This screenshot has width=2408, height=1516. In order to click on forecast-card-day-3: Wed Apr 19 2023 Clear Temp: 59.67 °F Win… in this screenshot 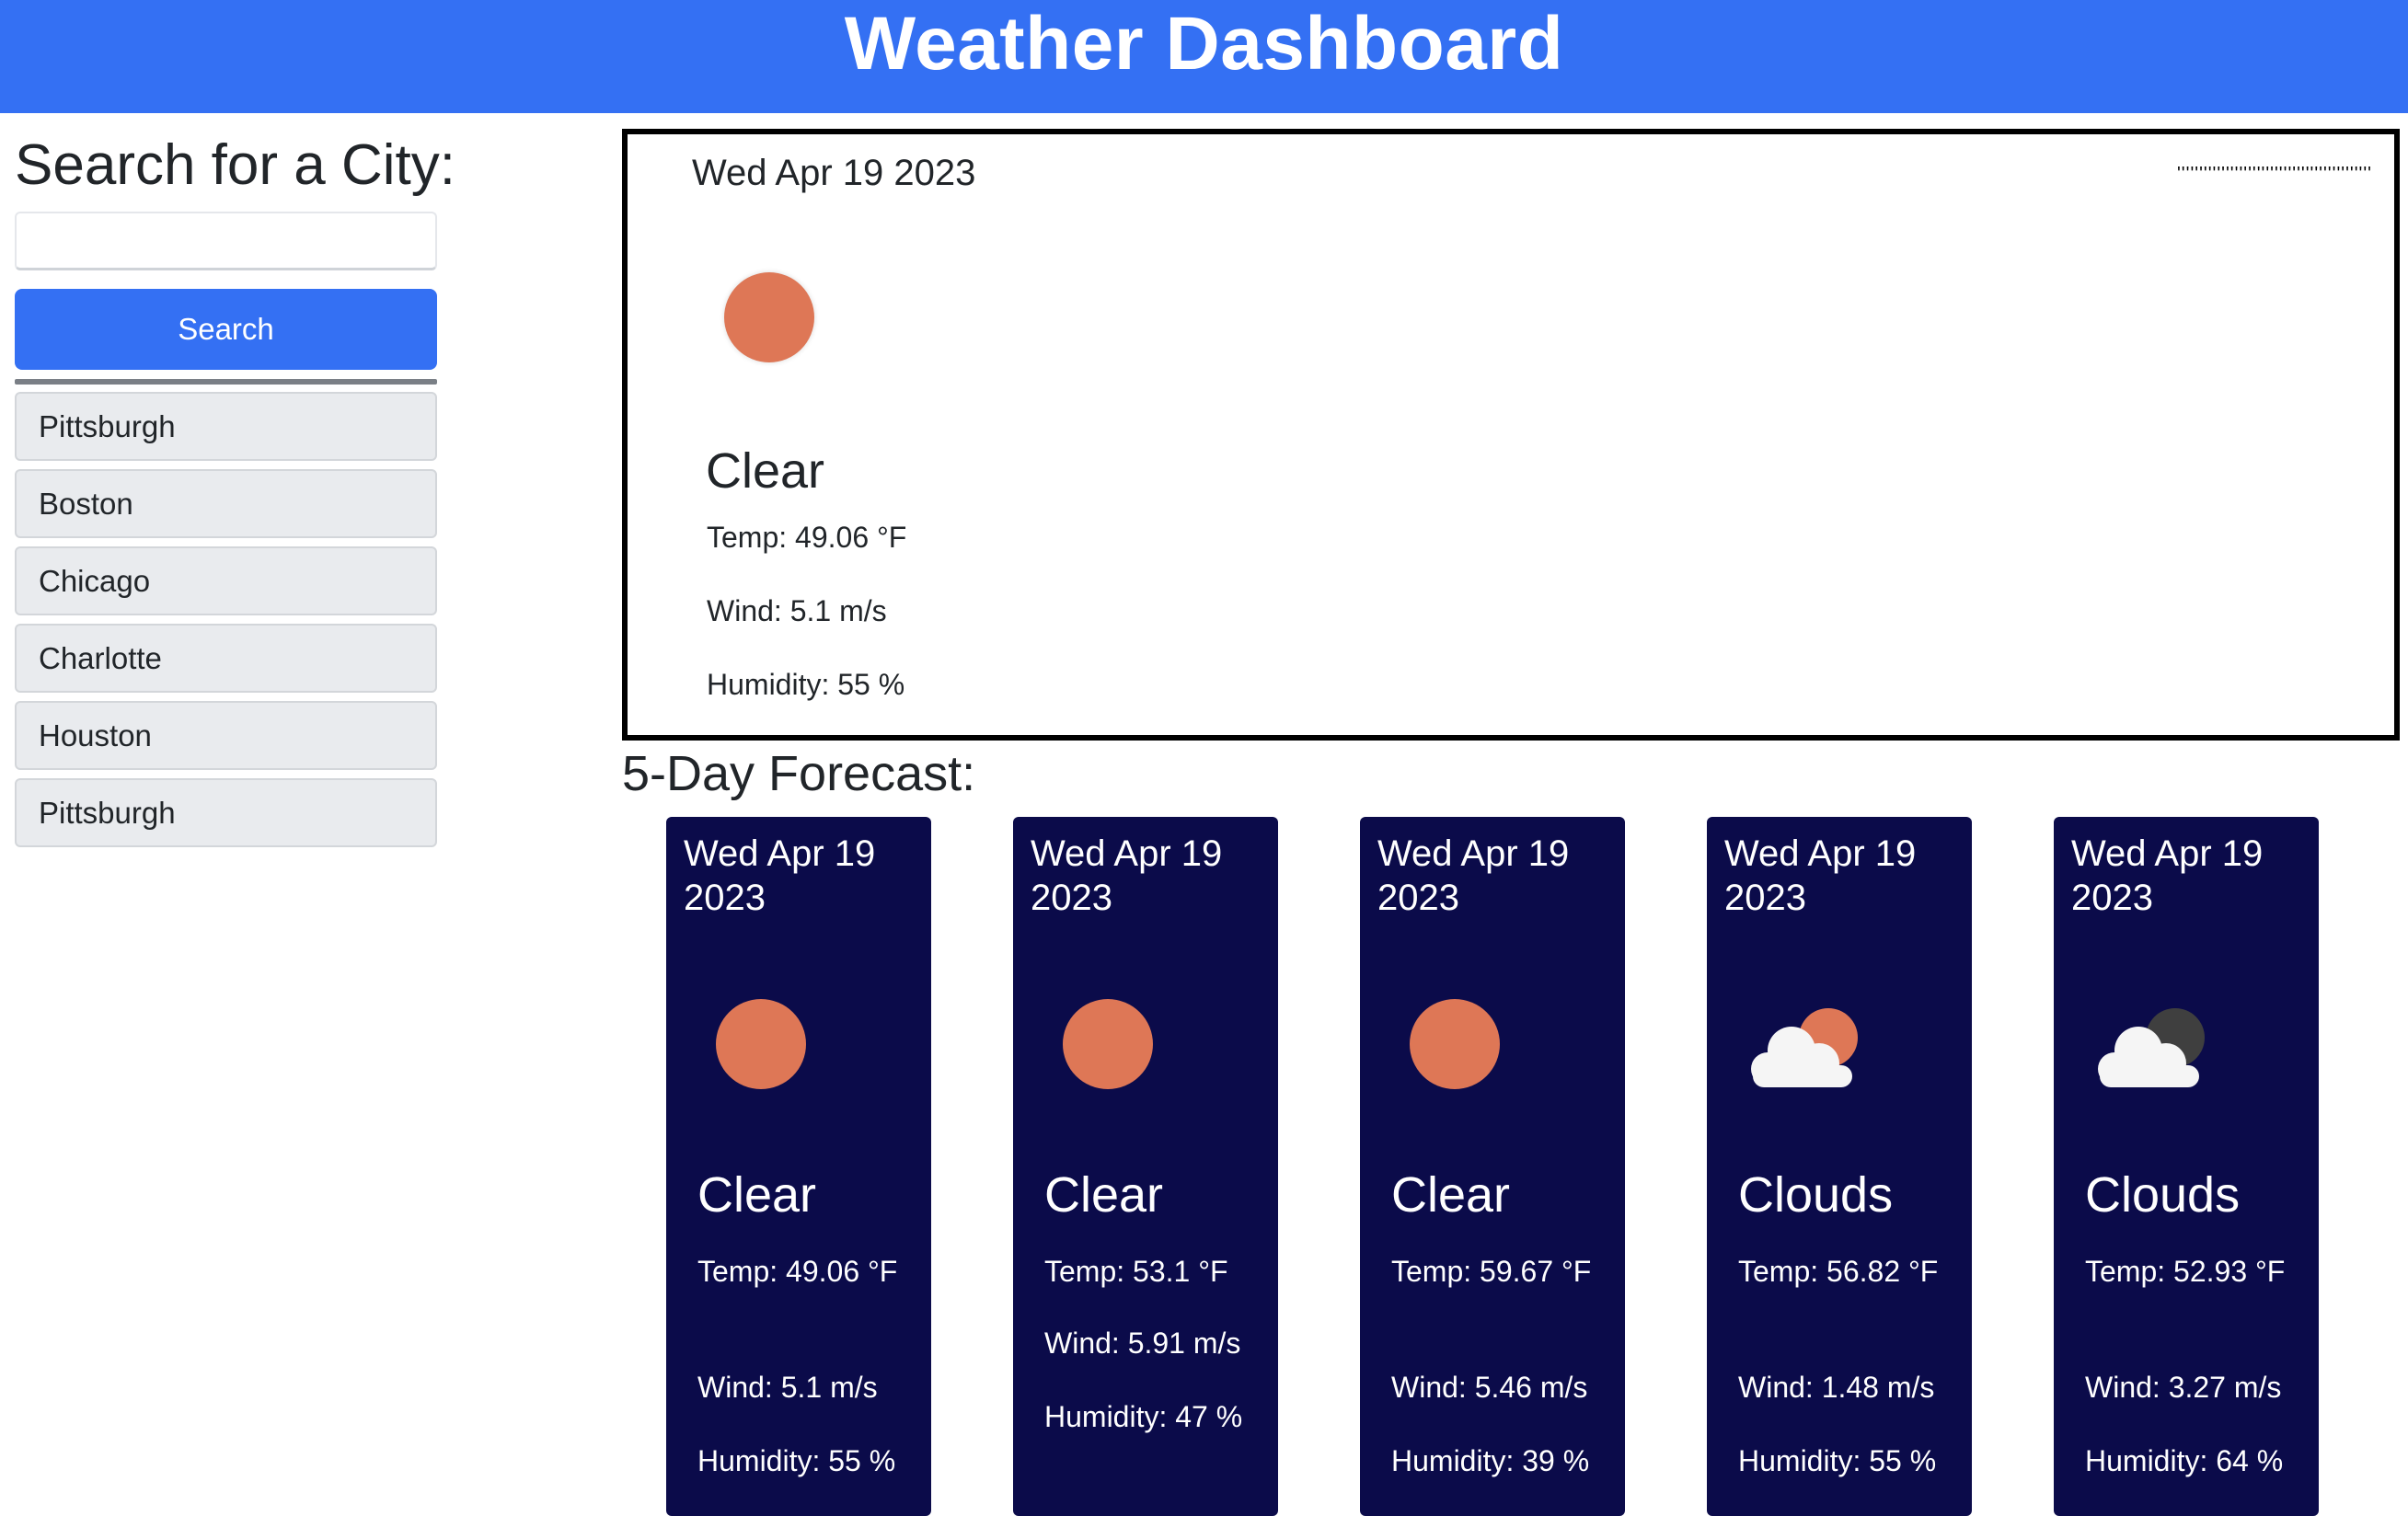, I will do `click(1492, 1166)`.